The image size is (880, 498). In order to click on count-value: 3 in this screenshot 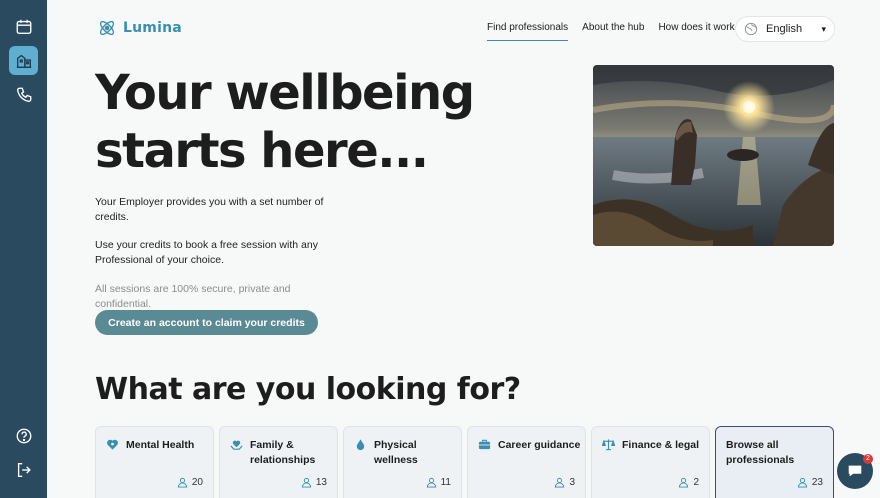, I will do `click(572, 482)`.